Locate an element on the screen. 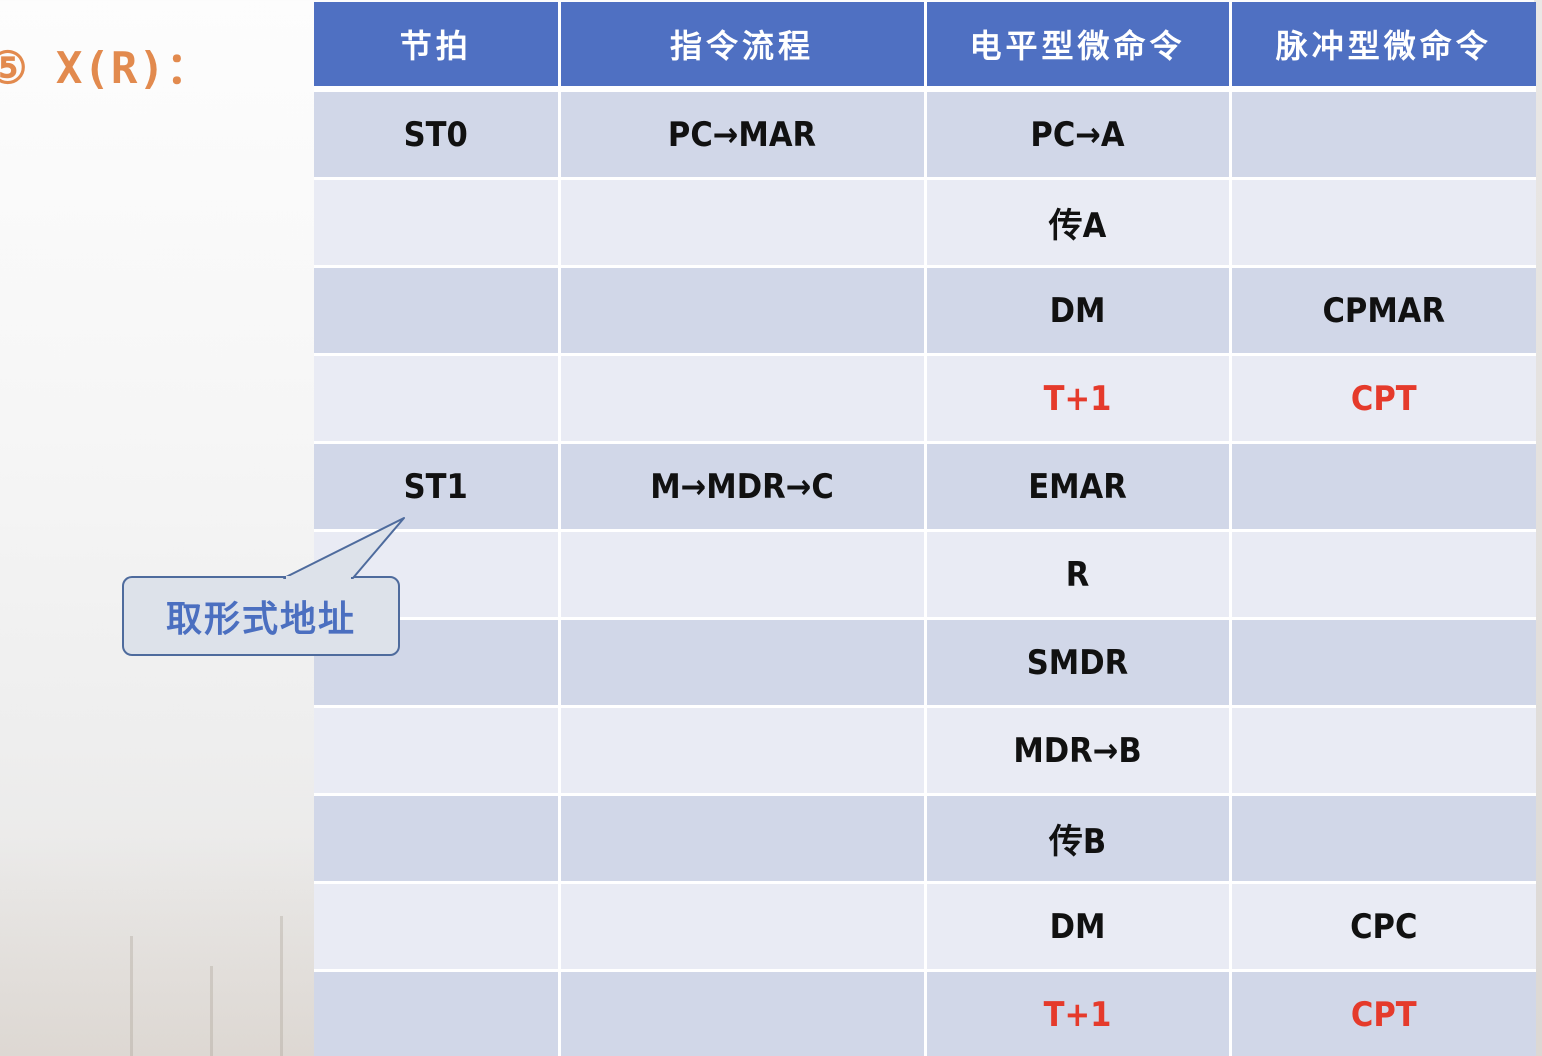 This screenshot has height=1056, width=1542. table-header-row: 节拍 指令流程 电平型微命令 脉冲型微命令 is located at coordinates (925, 47).